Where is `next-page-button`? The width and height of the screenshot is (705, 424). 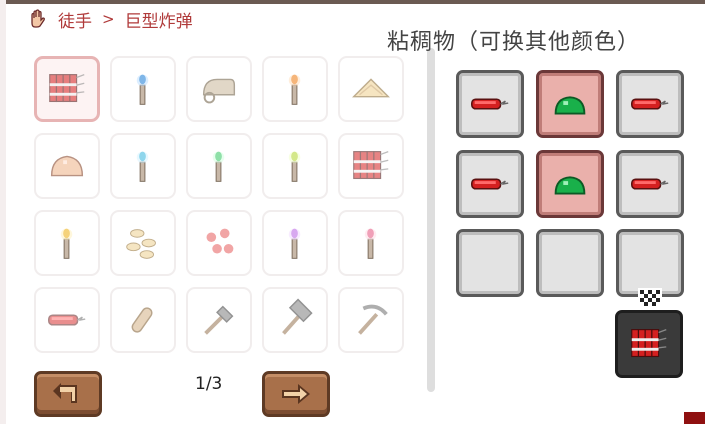 next-page-button is located at coordinates (296, 394).